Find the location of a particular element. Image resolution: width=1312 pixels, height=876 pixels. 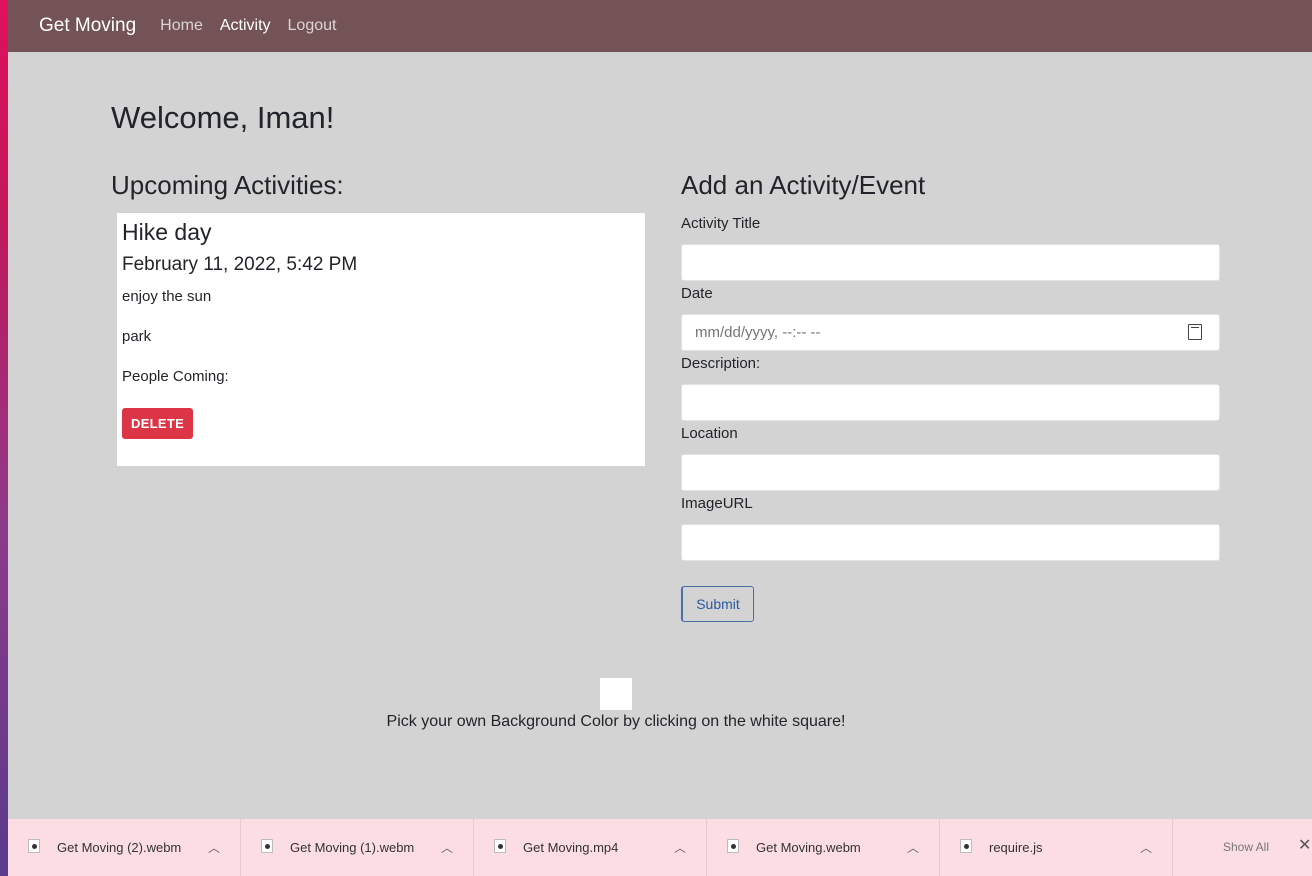

download-filename: Get Moving.mp4 is located at coordinates (571, 847).